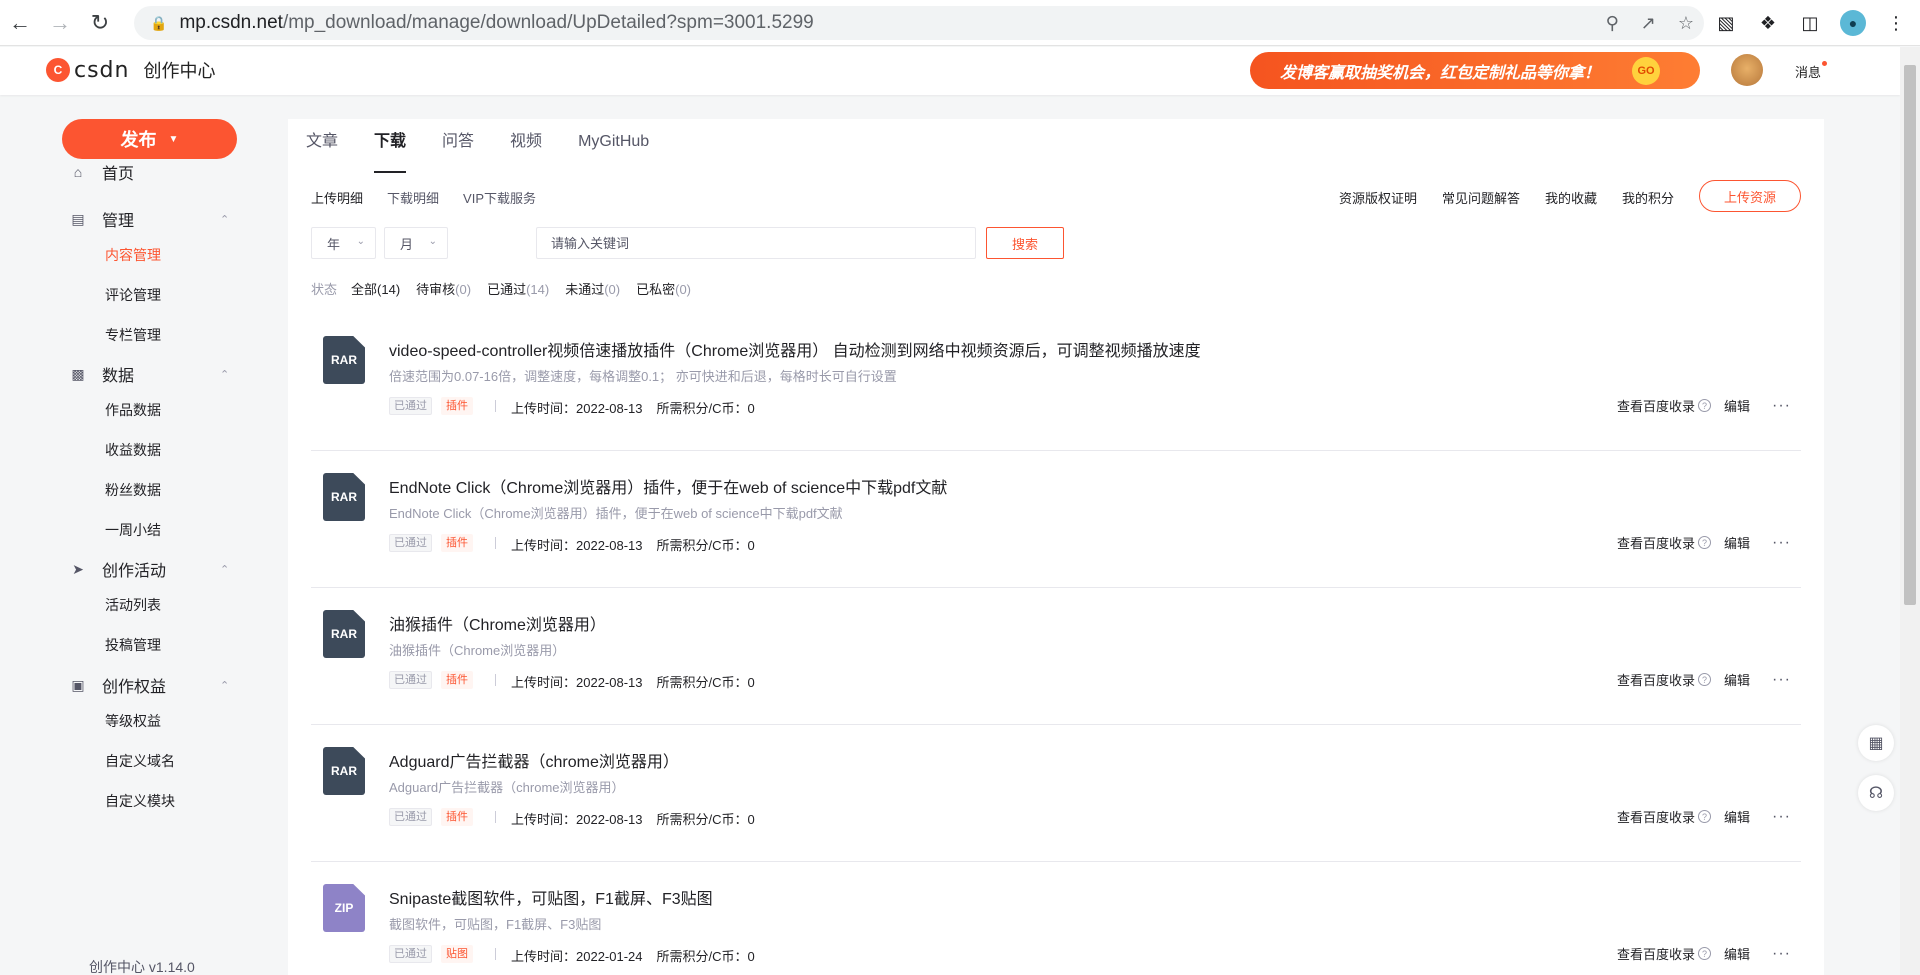 This screenshot has height=975, width=1920. Describe the element at coordinates (133, 450) in the screenshot. I see `sidebar-item-income-data: 收益数据` at that location.